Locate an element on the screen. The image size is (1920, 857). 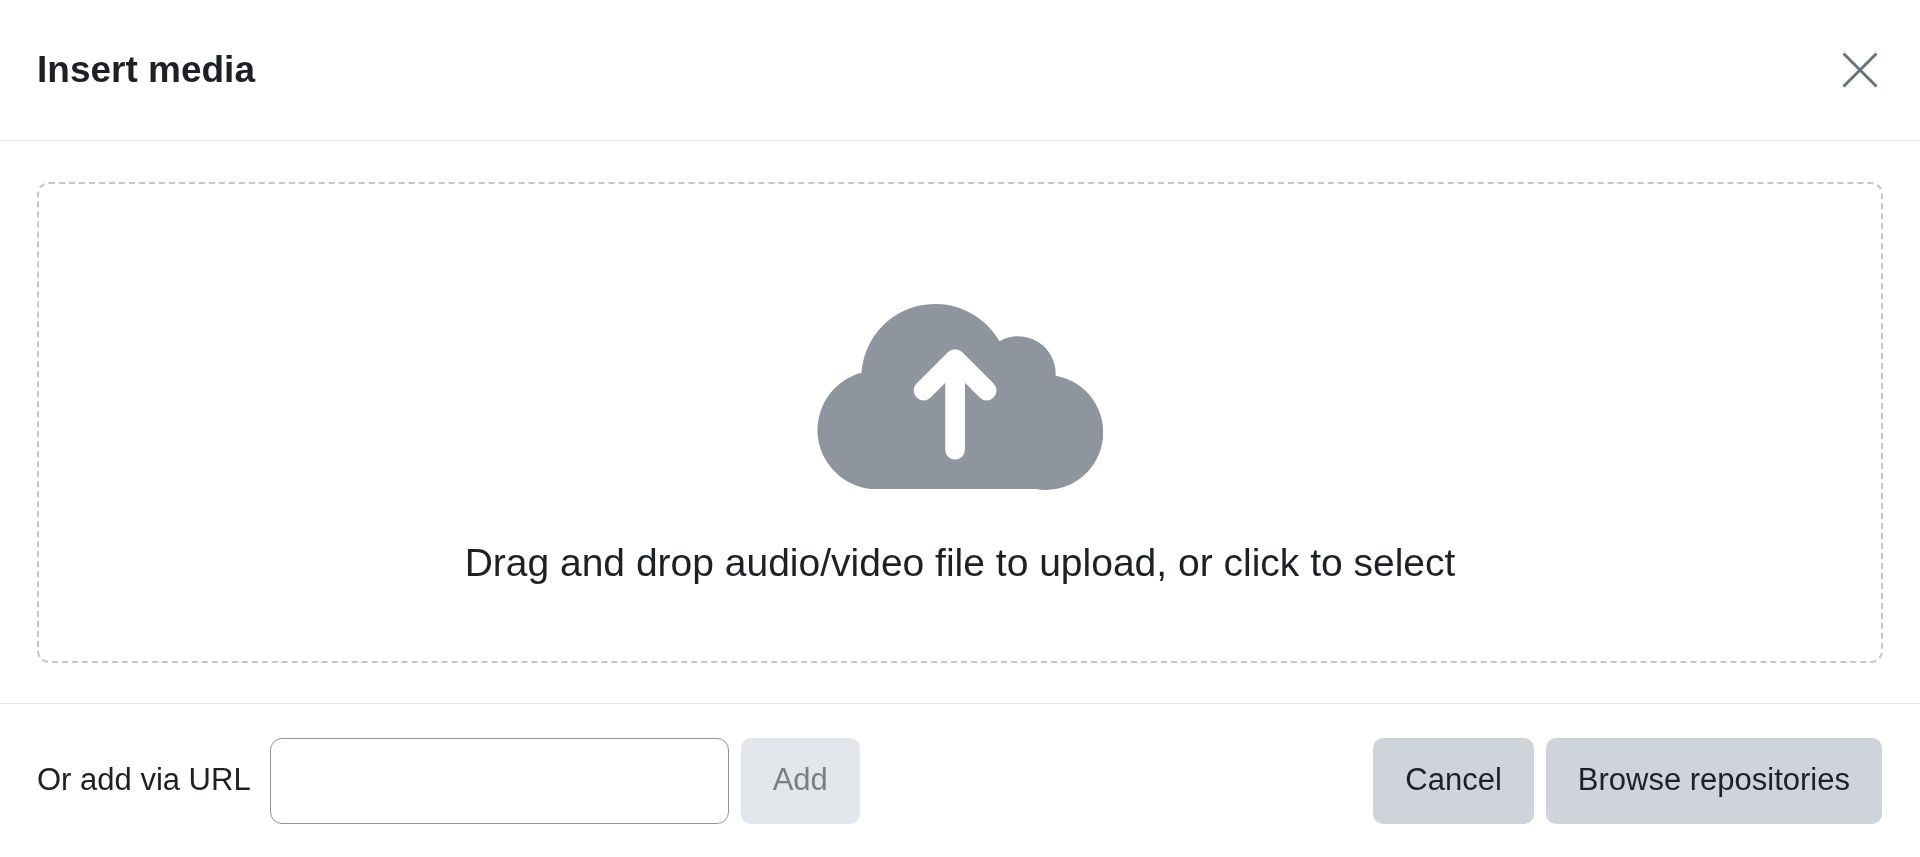
dialog-title: Insert media is located at coordinates (146, 70).